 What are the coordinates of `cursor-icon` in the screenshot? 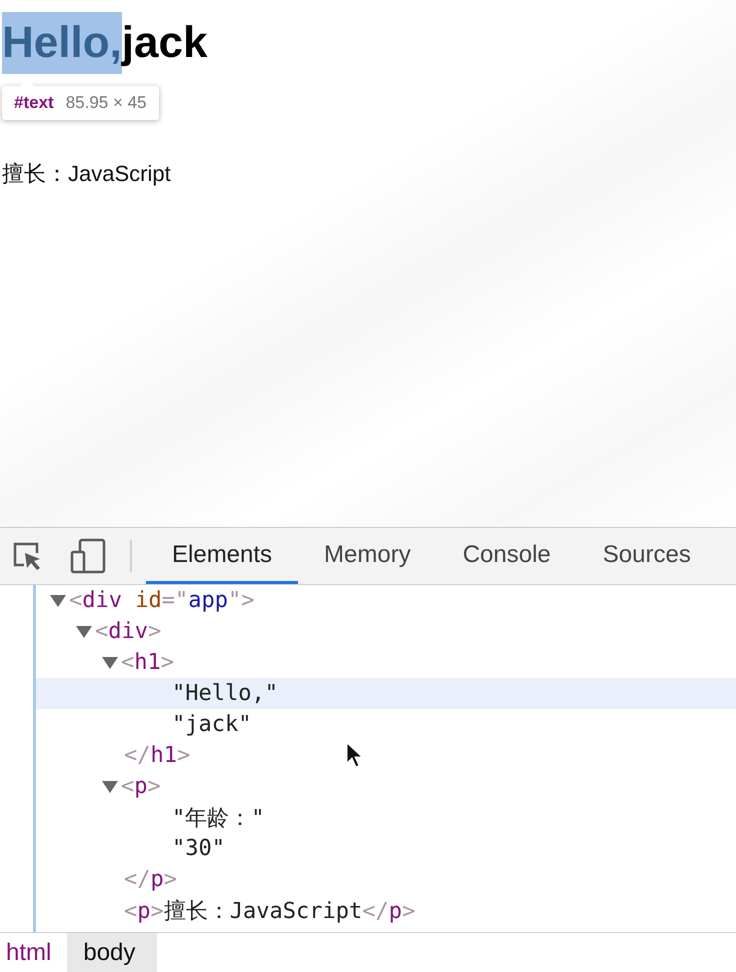 It's located at (354, 755).